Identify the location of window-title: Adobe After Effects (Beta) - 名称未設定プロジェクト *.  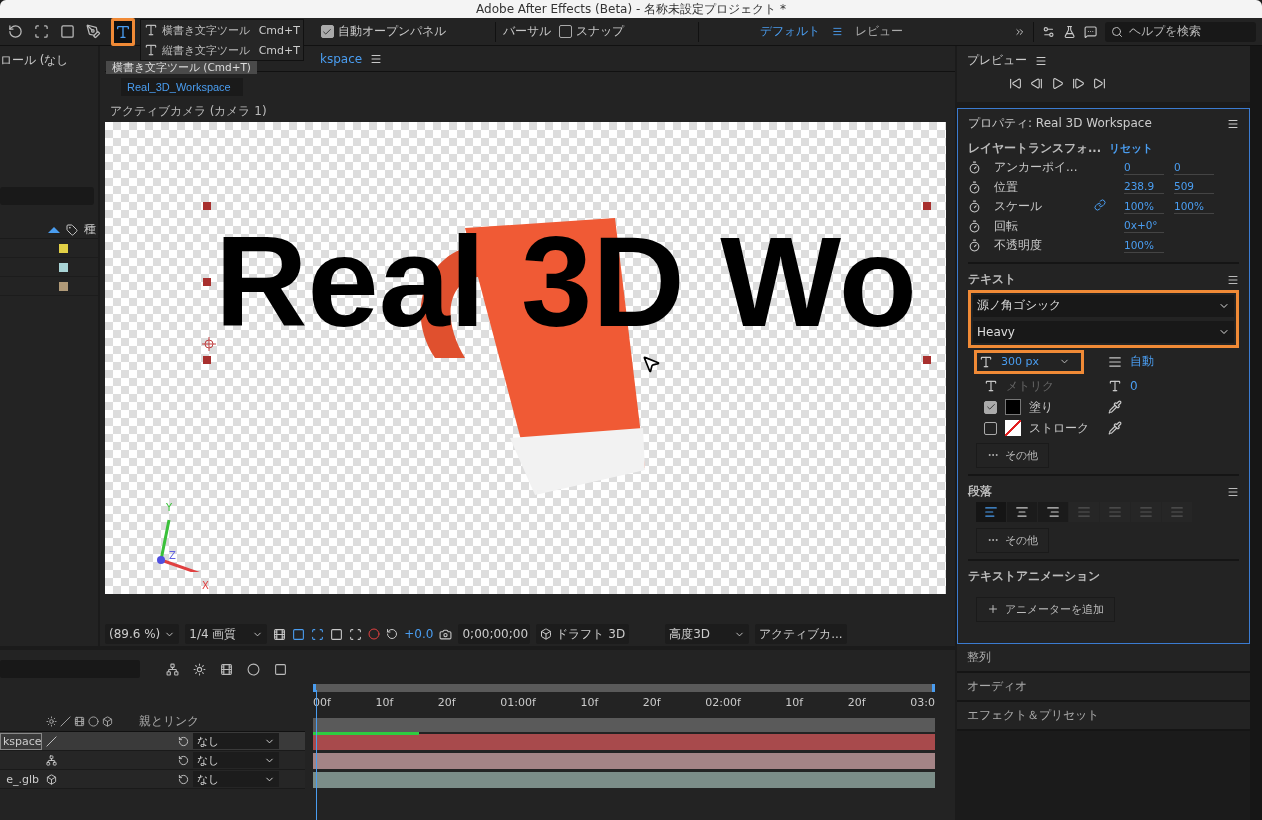
(631, 9).